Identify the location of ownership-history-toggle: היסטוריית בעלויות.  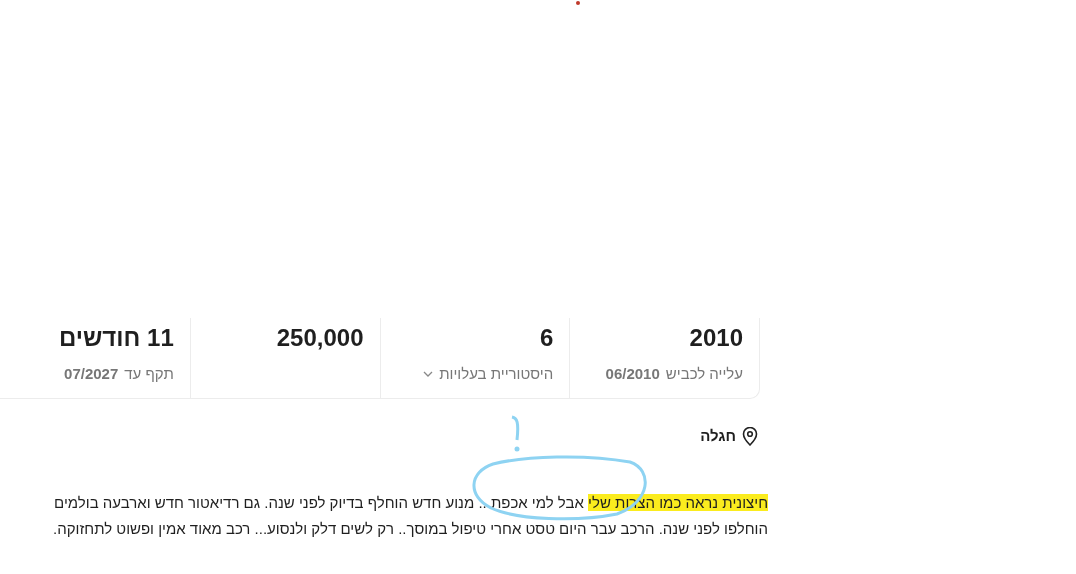
(488, 374).